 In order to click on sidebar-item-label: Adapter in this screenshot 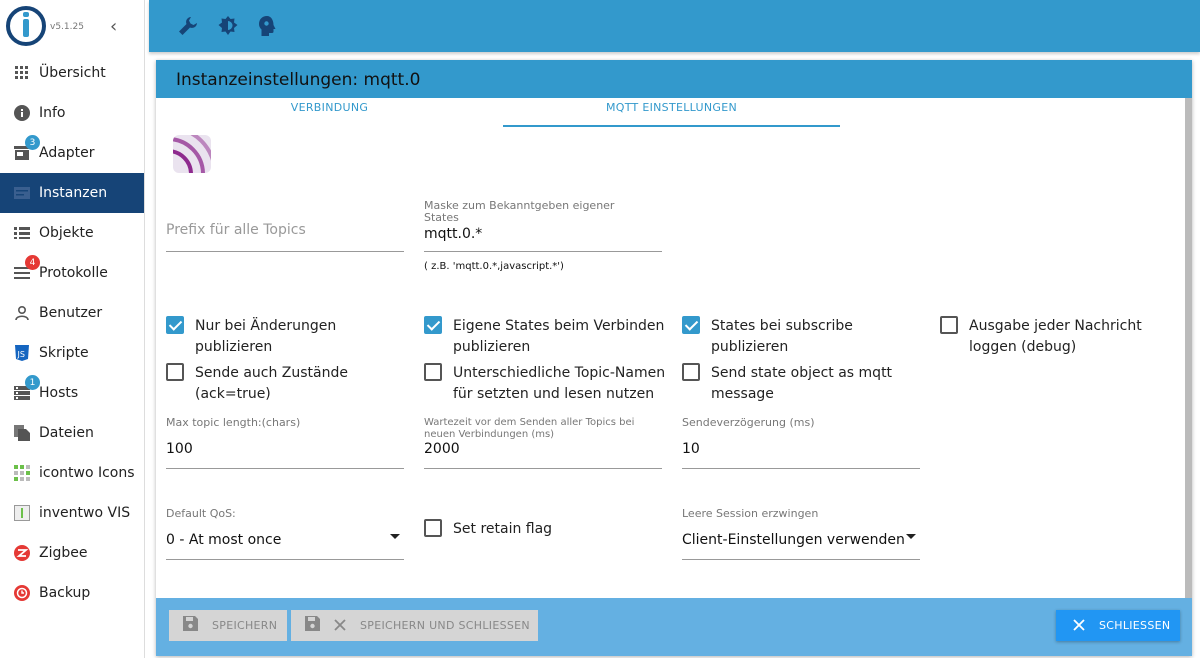, I will do `click(67, 153)`.